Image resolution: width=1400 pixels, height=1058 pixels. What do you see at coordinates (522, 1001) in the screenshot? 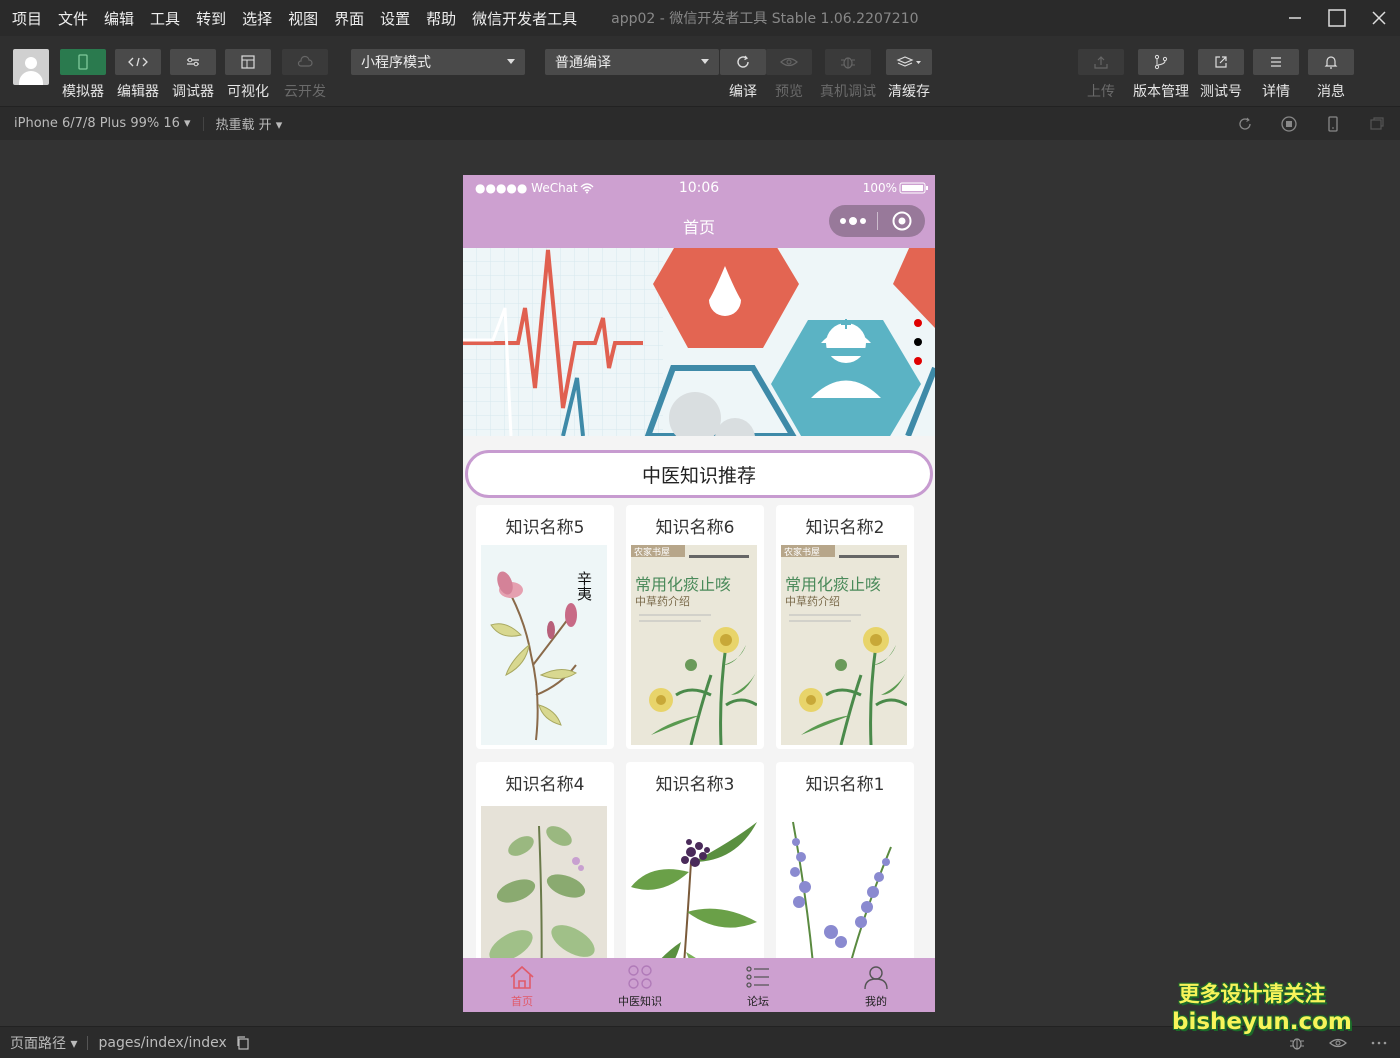
I see `tab-home-label: 首页` at bounding box center [522, 1001].